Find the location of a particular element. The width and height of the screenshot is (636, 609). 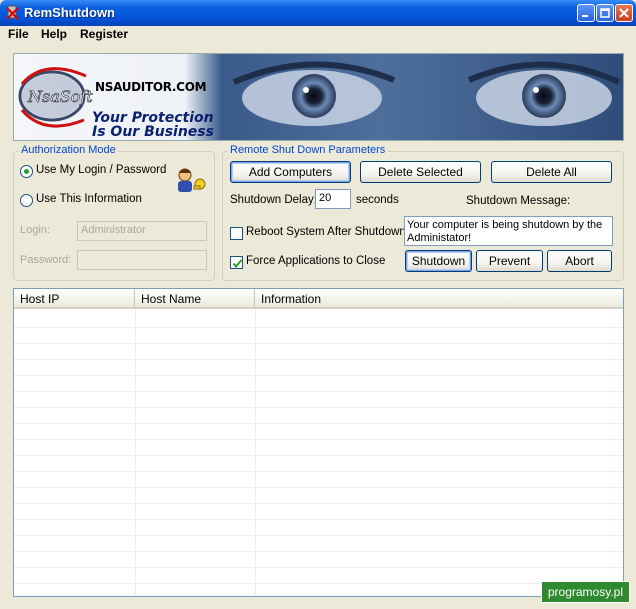

close-button is located at coordinates (624, 13).